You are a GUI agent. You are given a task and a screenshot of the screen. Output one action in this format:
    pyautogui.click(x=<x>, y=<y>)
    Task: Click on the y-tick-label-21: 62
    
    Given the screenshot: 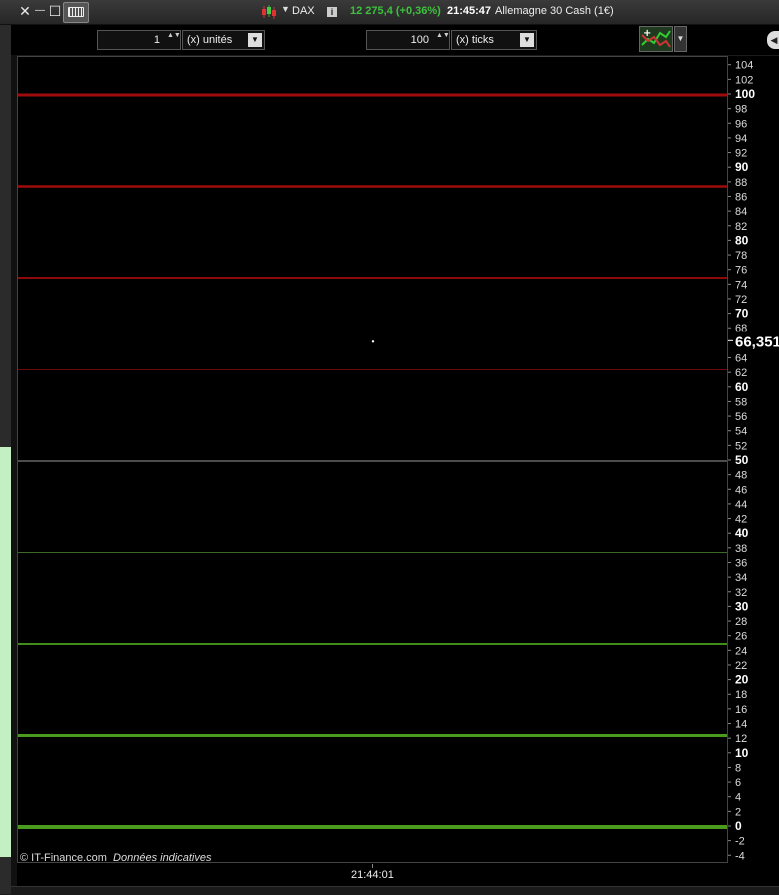 What is the action you would take?
    pyautogui.click(x=741, y=373)
    